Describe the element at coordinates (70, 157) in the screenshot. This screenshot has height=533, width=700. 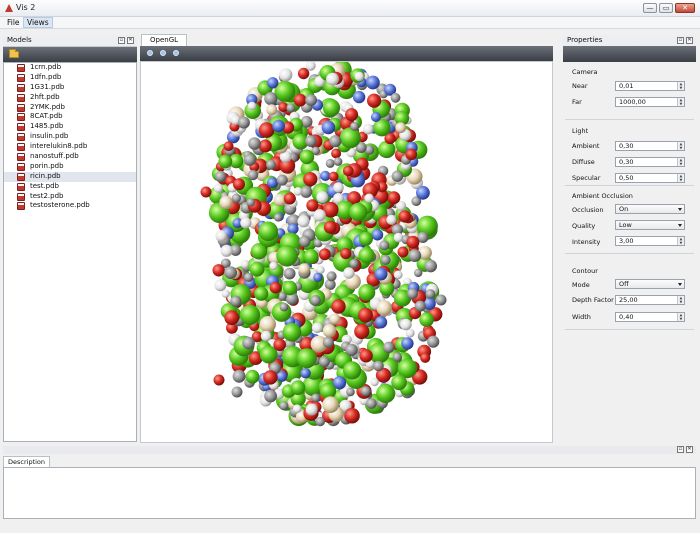
I see `file-list-item: nanostuff.pdb` at that location.